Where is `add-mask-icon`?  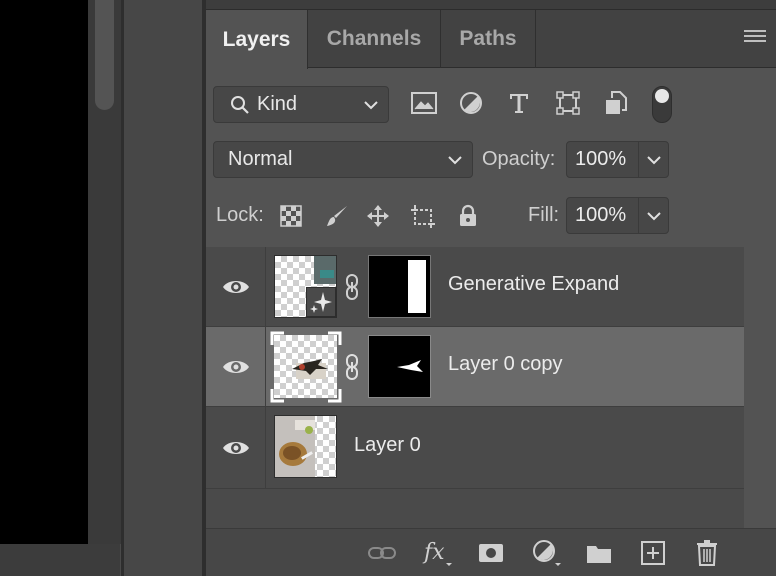 add-mask-icon is located at coordinates (491, 553).